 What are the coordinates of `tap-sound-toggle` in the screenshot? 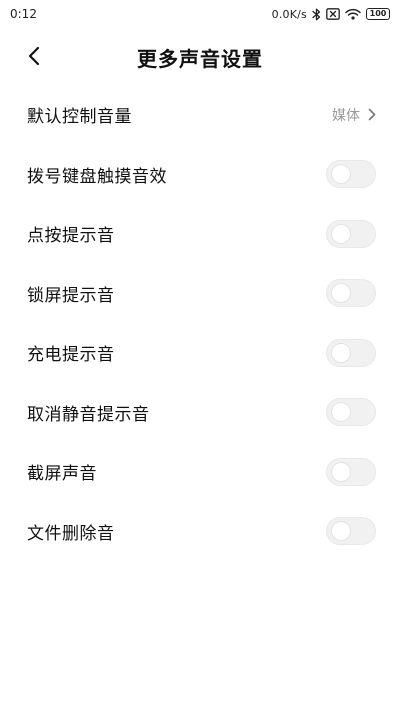 It's located at (351, 233).